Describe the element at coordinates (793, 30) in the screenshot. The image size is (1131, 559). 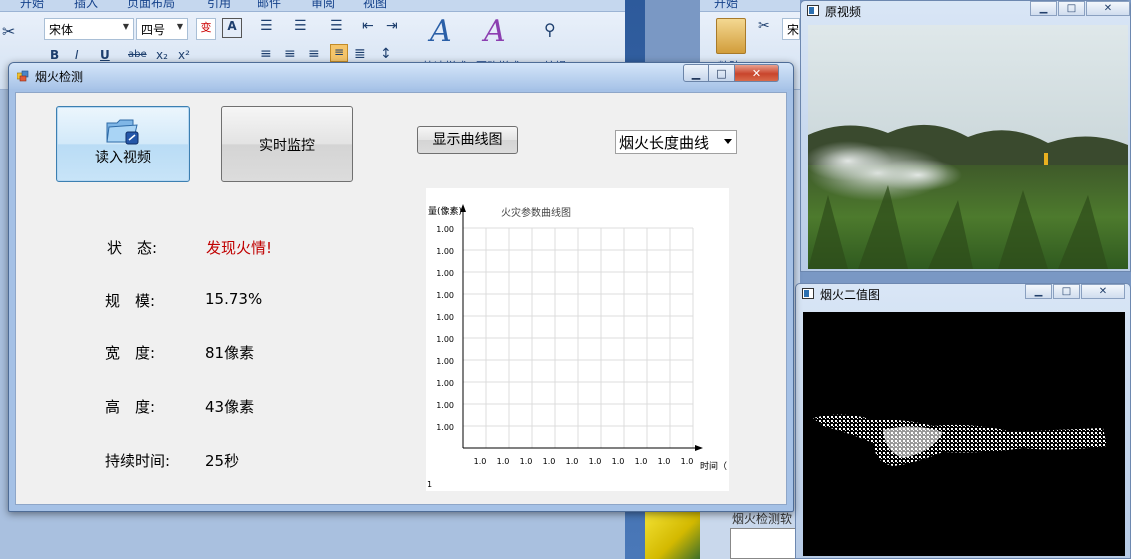
I see `font-name-value-2: 宋` at that location.